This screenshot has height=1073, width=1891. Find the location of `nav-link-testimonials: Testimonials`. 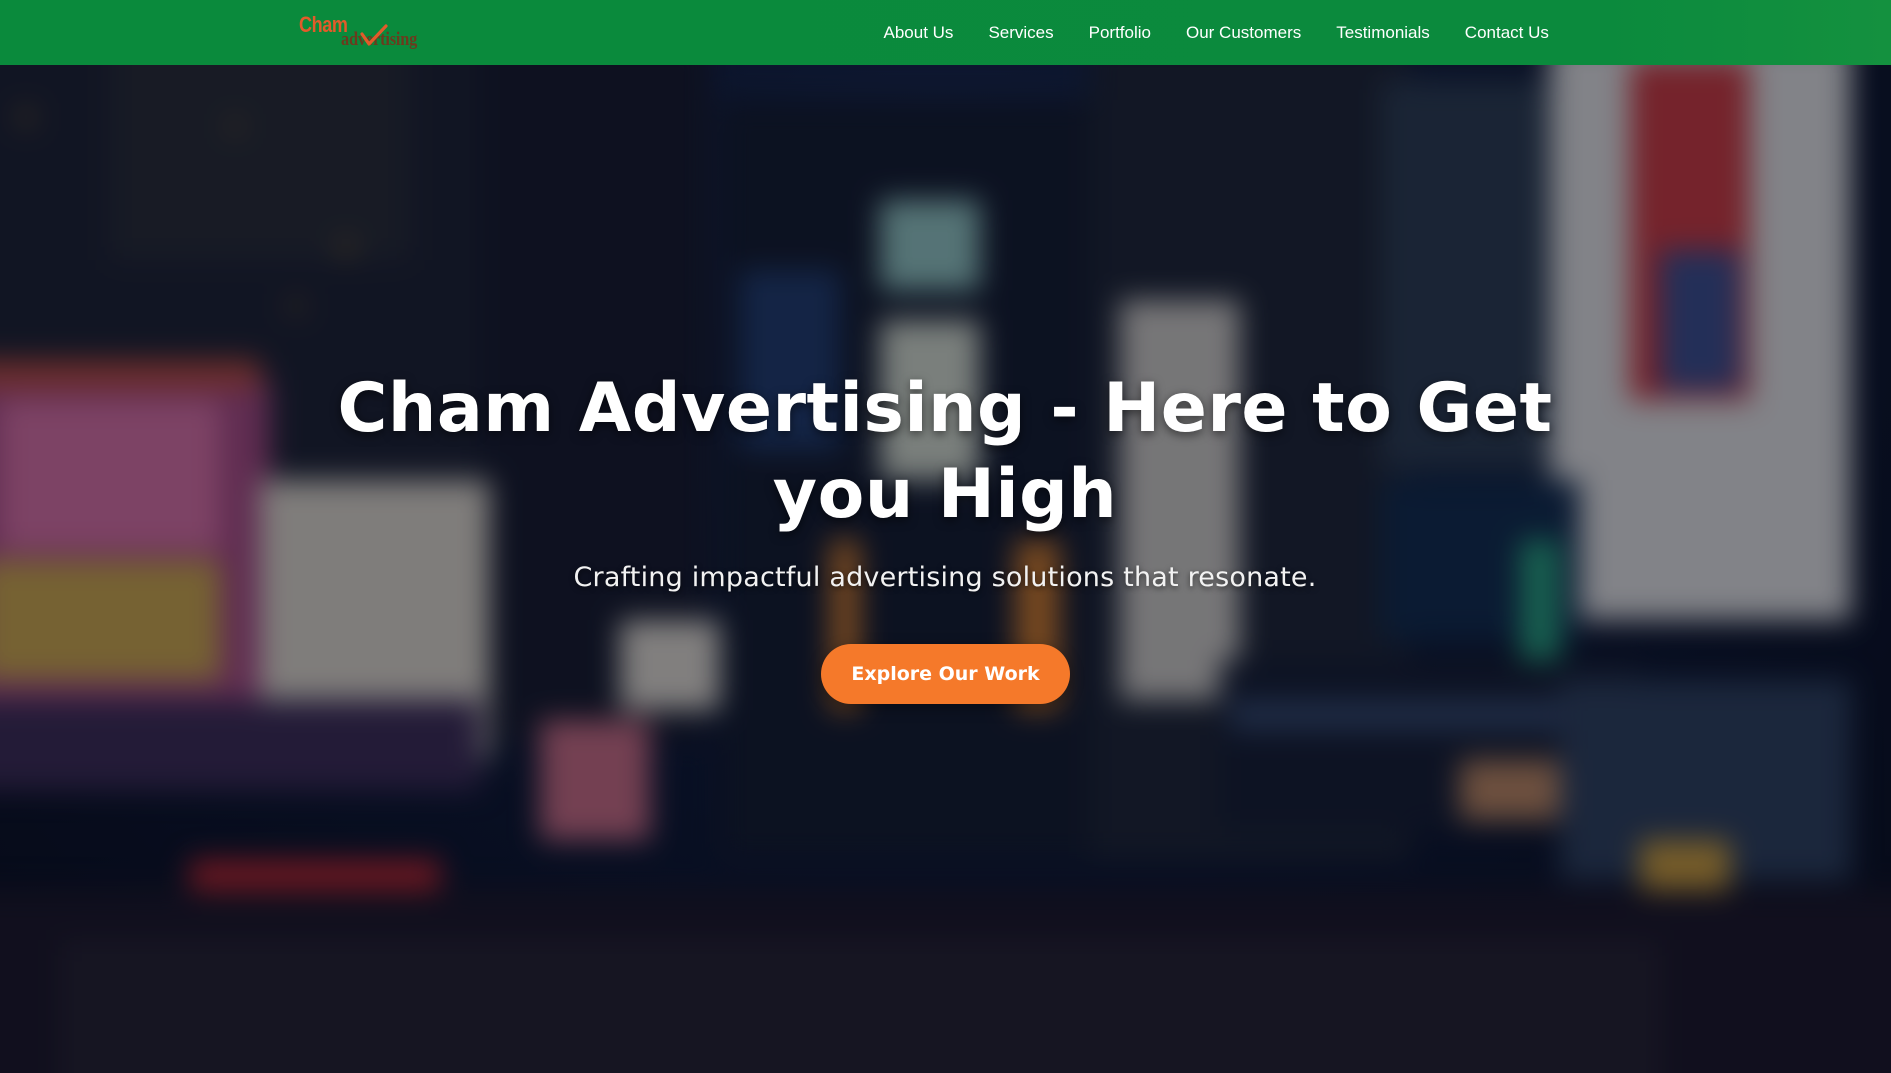

nav-link-testimonials: Testimonials is located at coordinates (1383, 33).